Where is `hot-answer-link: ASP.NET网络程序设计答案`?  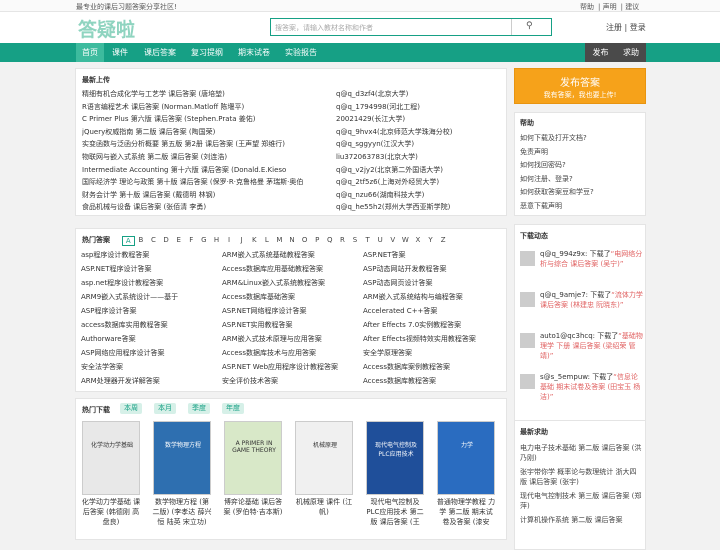 hot-answer-link: ASP.NET网络程序设计答案 is located at coordinates (290, 311).